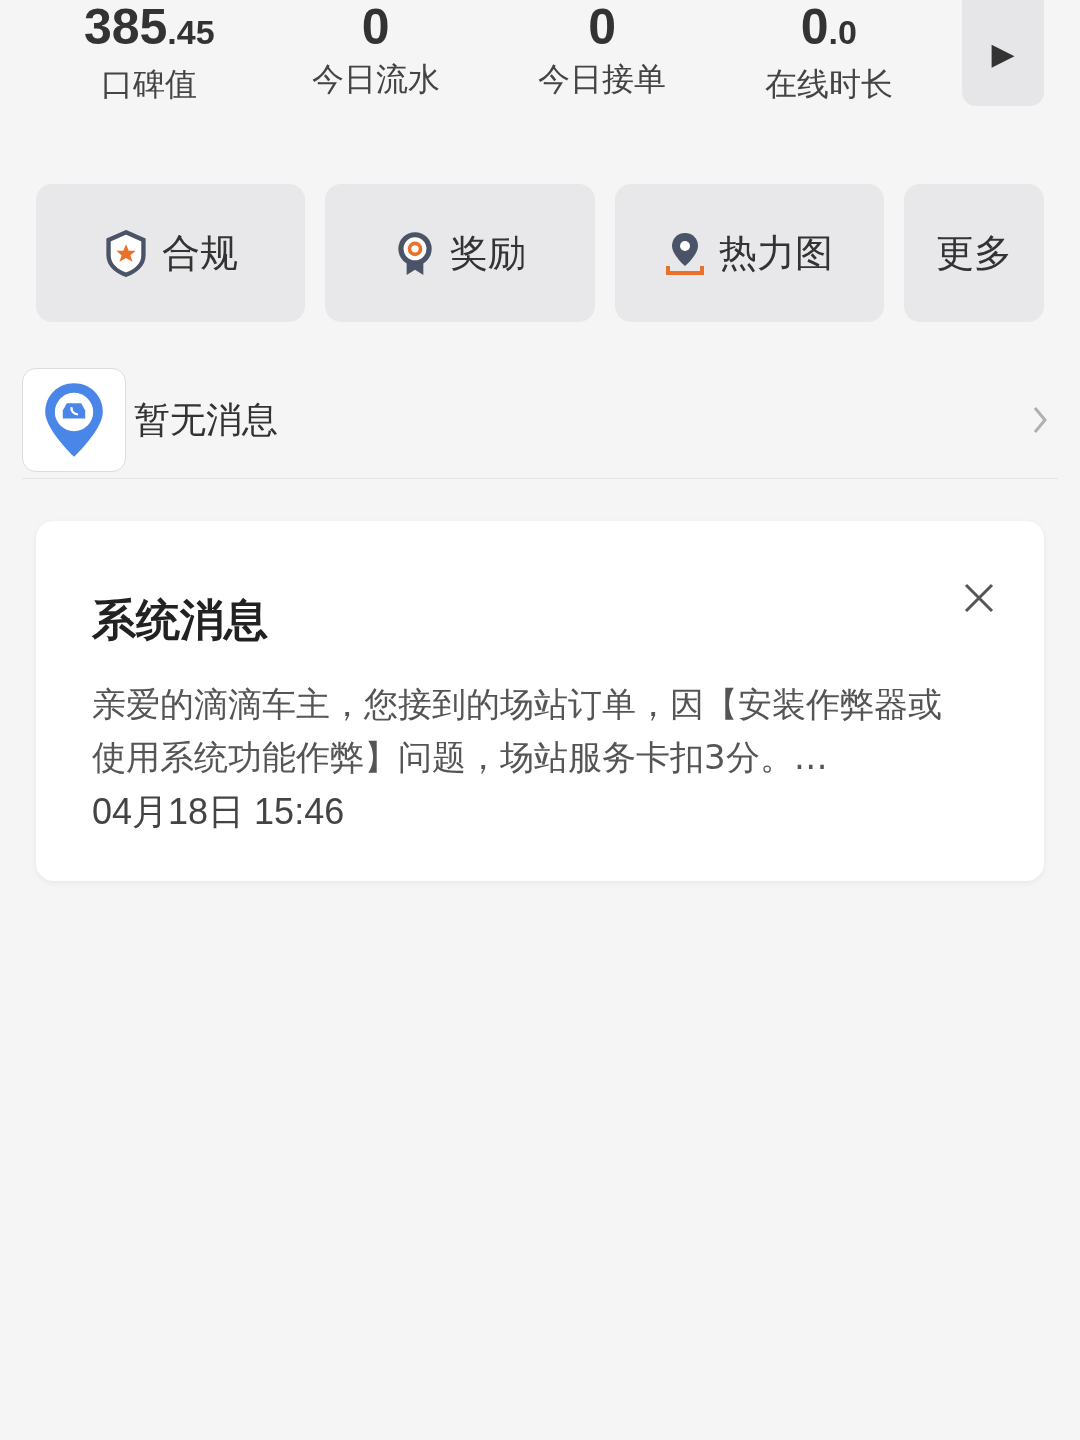 Image resolution: width=1080 pixels, height=1440 pixels. Describe the element at coordinates (685, 253) in the screenshot. I see `location-pin-icon` at that location.